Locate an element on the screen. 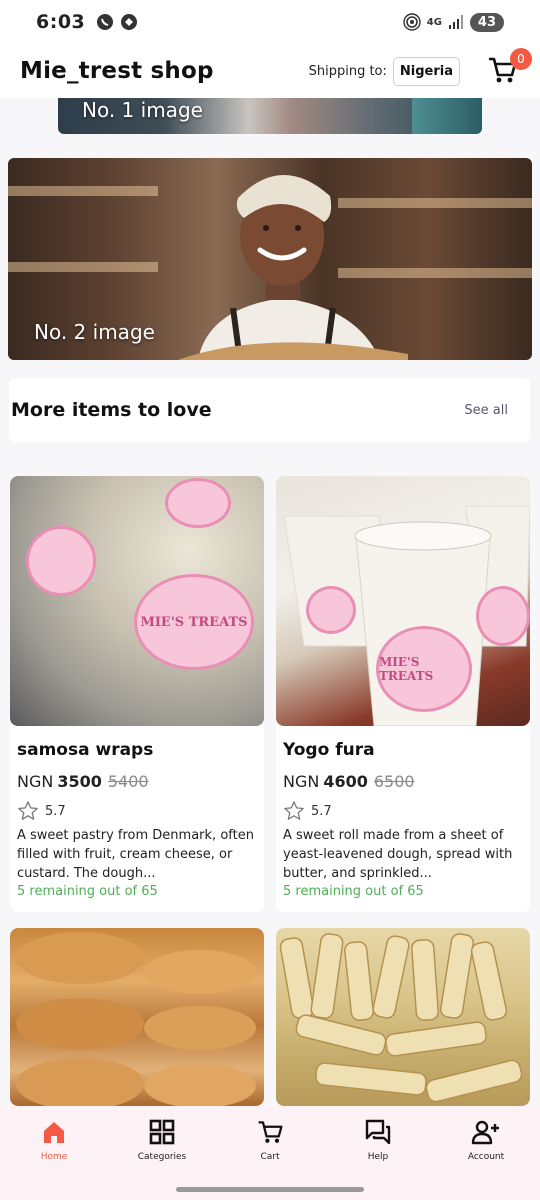 This screenshot has width=540, height=1200. categories-icon is located at coordinates (162, 1132).